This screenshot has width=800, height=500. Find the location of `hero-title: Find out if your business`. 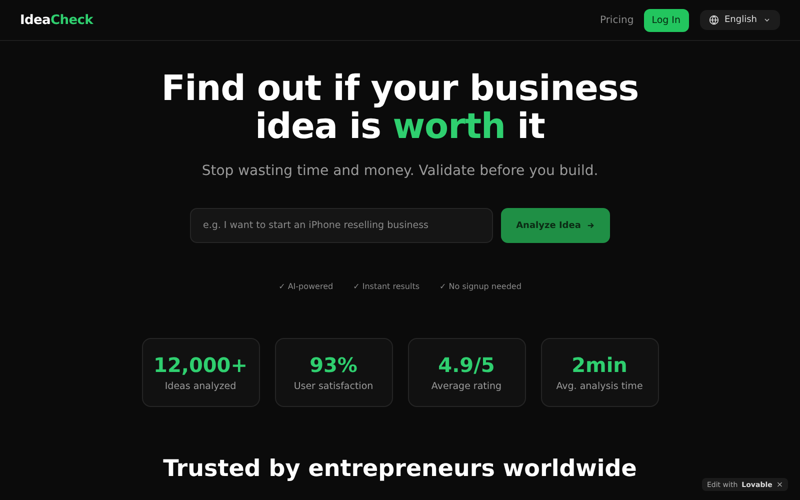

hero-title: Find out if your business is located at coordinates (400, 89).